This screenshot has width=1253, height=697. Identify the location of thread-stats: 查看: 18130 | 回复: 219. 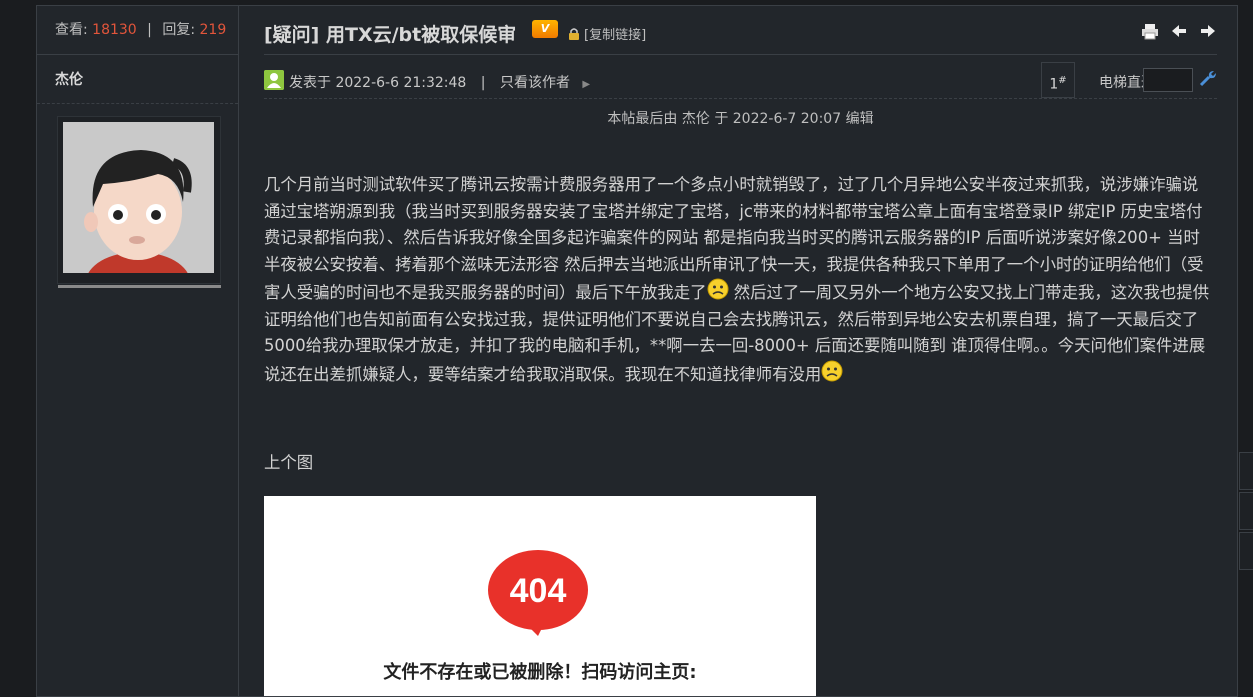
(137, 30).